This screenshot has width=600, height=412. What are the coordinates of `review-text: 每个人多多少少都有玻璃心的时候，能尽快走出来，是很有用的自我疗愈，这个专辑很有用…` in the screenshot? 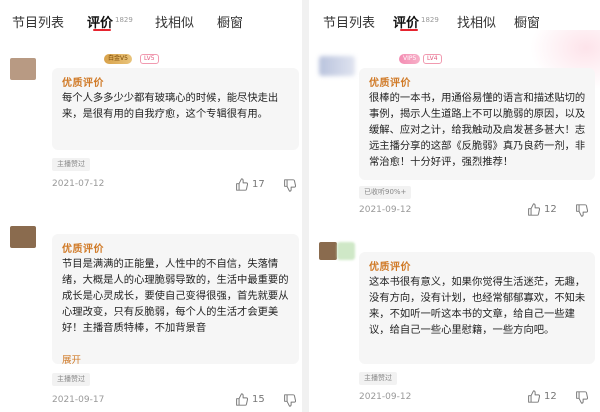 It's located at (170, 106).